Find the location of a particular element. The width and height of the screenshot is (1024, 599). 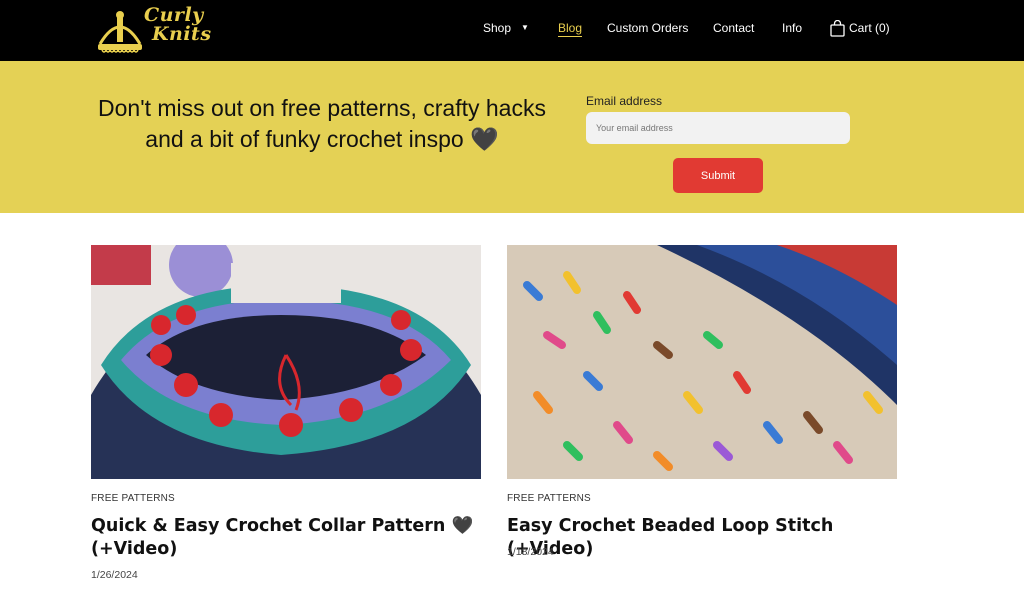

chevron-down-icon: ▼ is located at coordinates (525, 27).